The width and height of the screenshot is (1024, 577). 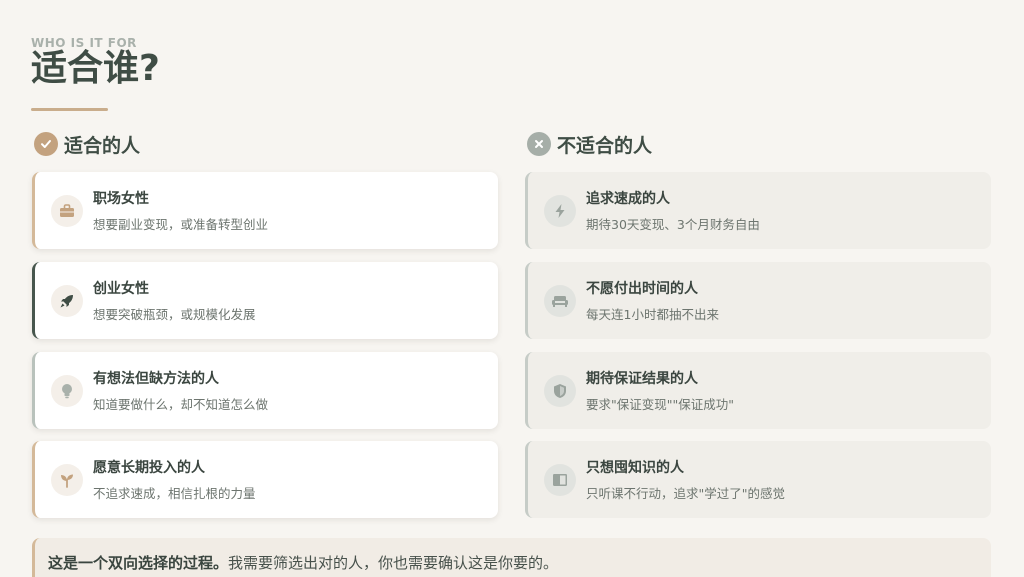 What do you see at coordinates (46, 144) in the screenshot?
I see `check-icon` at bounding box center [46, 144].